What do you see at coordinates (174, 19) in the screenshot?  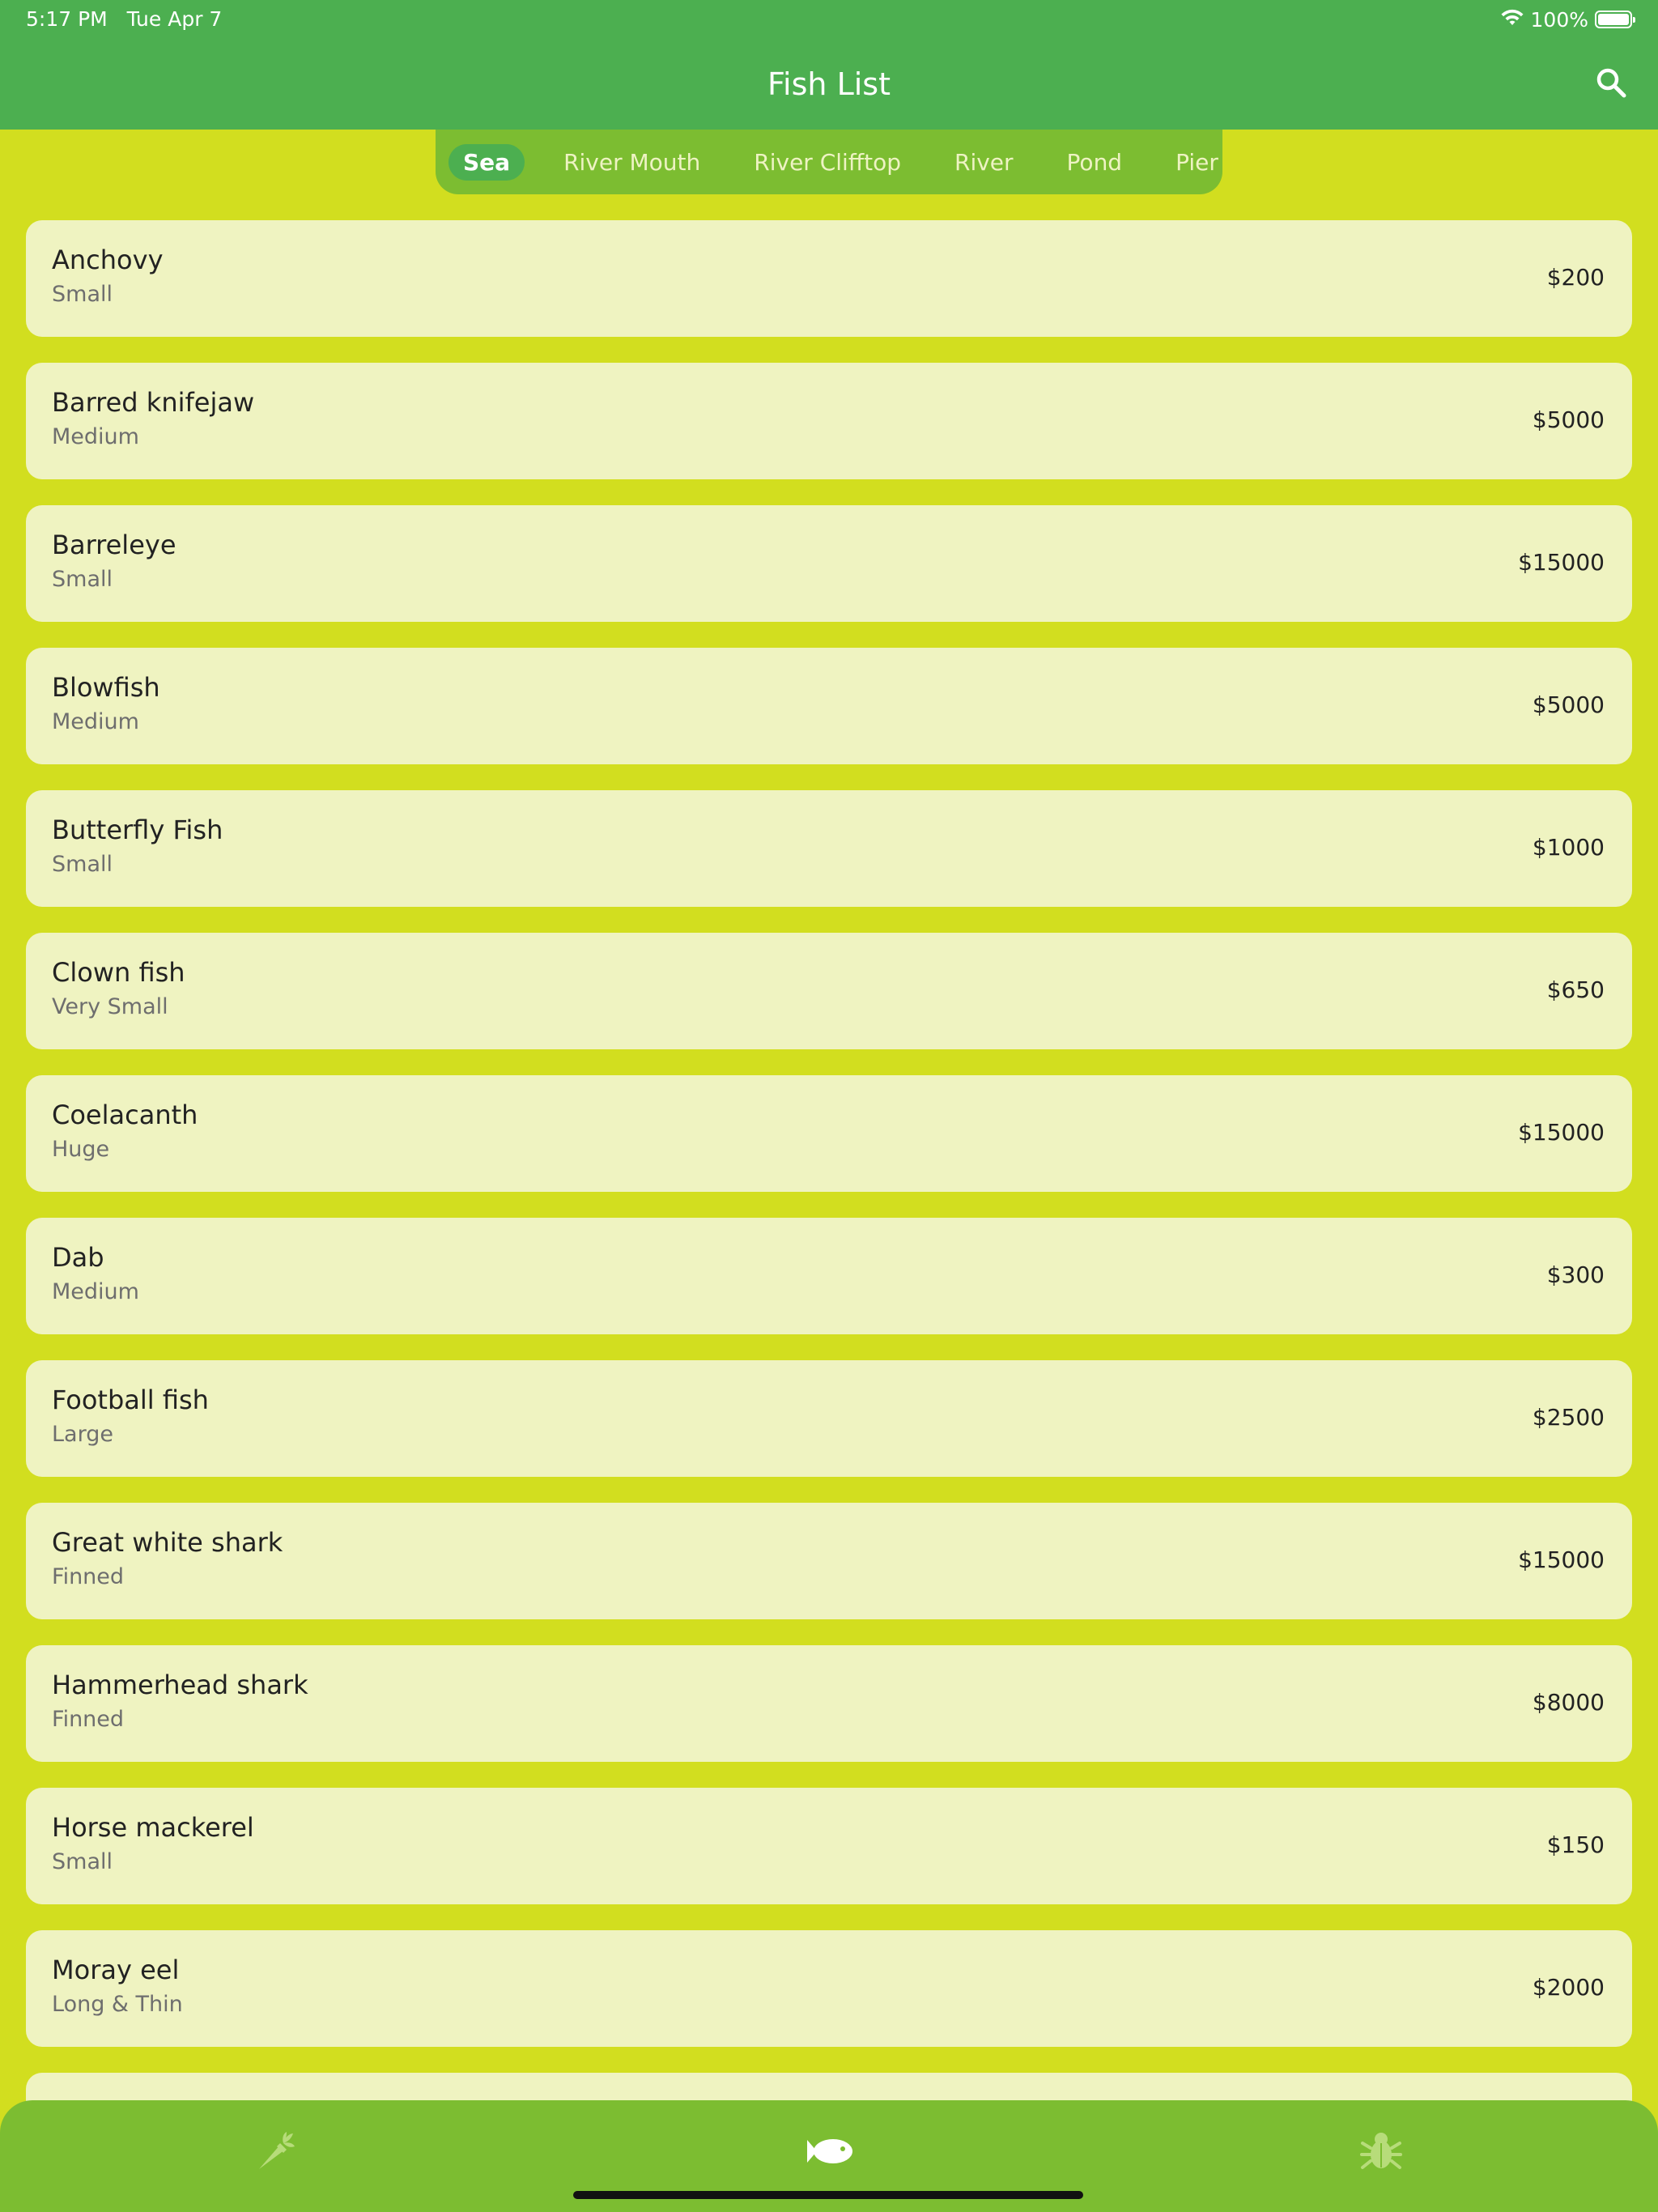 I see `status-date: Tue Apr 7` at bounding box center [174, 19].